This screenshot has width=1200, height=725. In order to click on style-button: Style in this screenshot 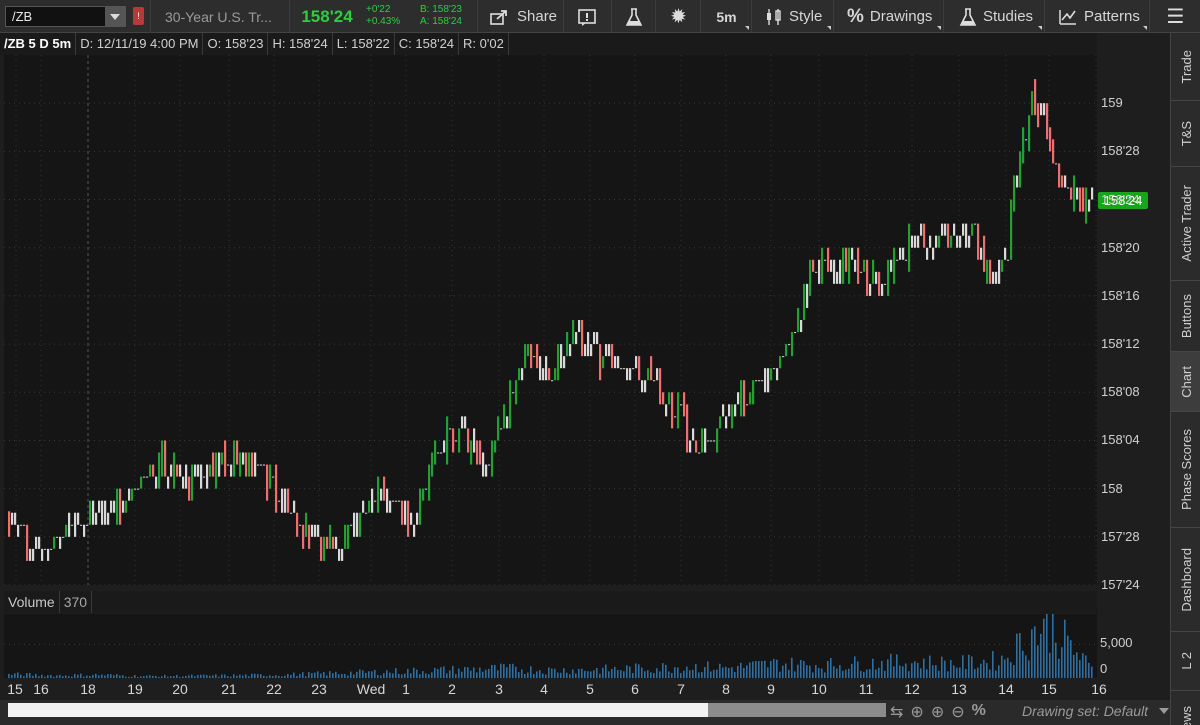, I will do `click(793, 16)`.